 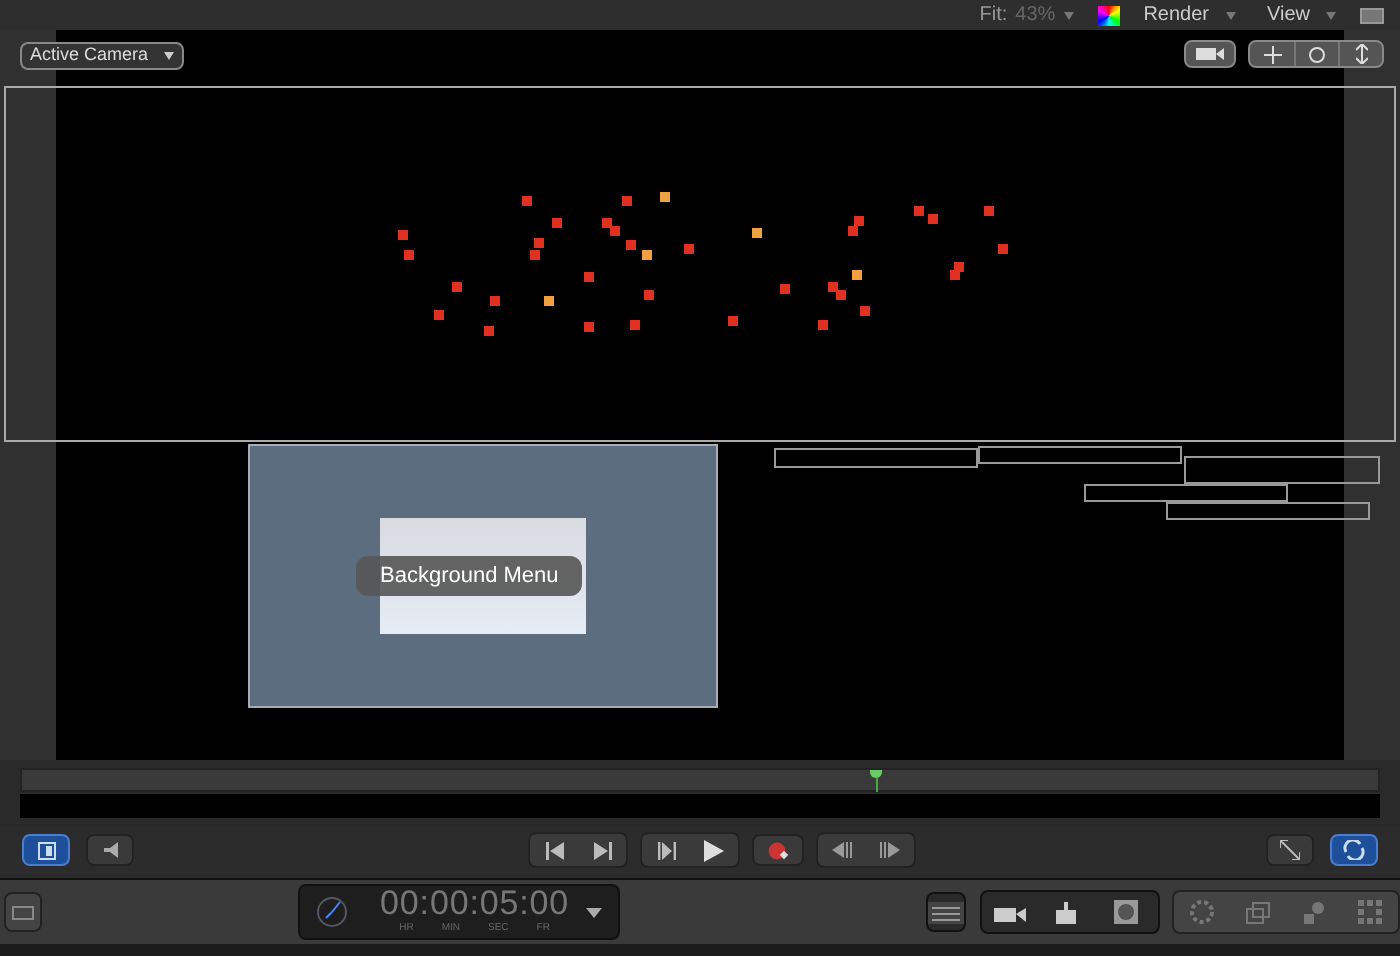 What do you see at coordinates (1370, 912) in the screenshot?
I see `dots-grid-icon` at bounding box center [1370, 912].